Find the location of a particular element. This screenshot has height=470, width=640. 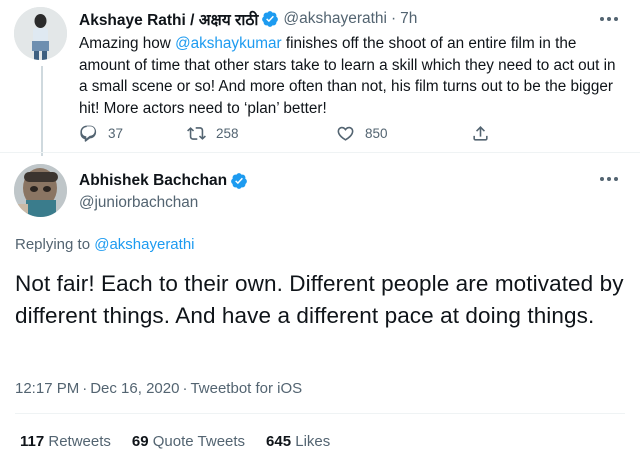

author-name: Akshaye Rathi / अक्षय राठी is located at coordinates (168, 19).